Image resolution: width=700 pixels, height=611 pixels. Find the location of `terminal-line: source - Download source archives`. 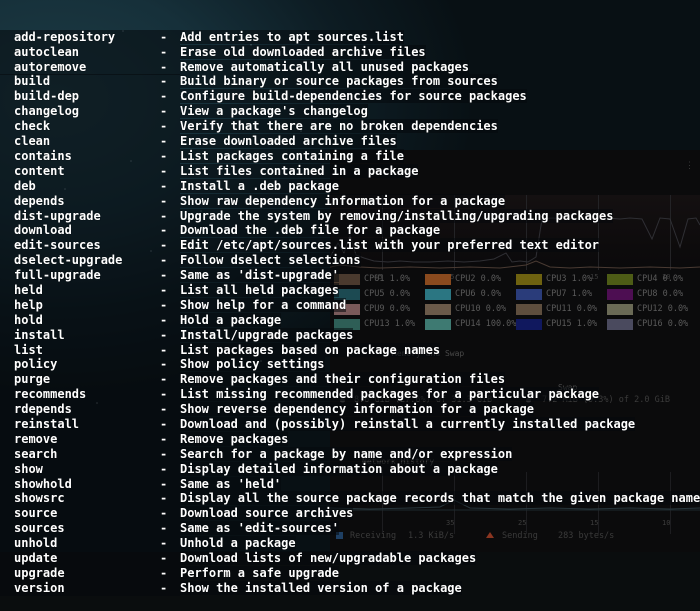

terminal-line: source - Download source archives is located at coordinates (350, 514).